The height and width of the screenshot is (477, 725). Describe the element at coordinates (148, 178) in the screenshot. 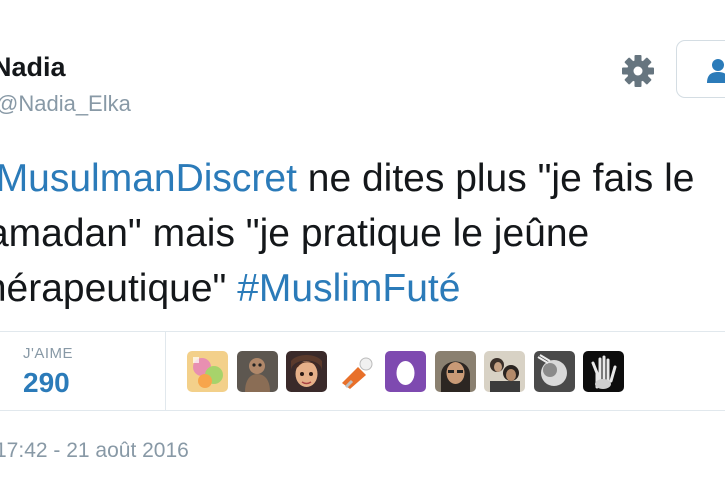

I see `hashtag-link: #MusulmanDiscret` at that location.